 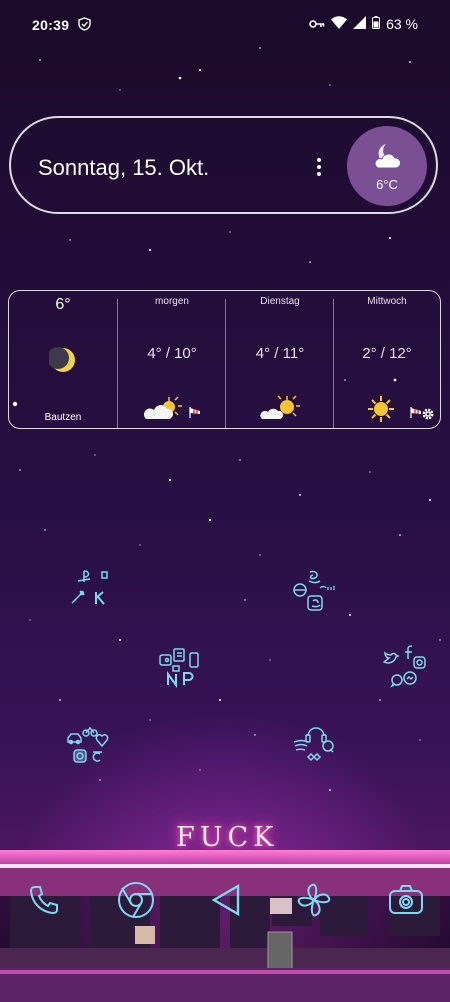 What do you see at coordinates (339, 24) in the screenshot?
I see `wifi-icon` at bounding box center [339, 24].